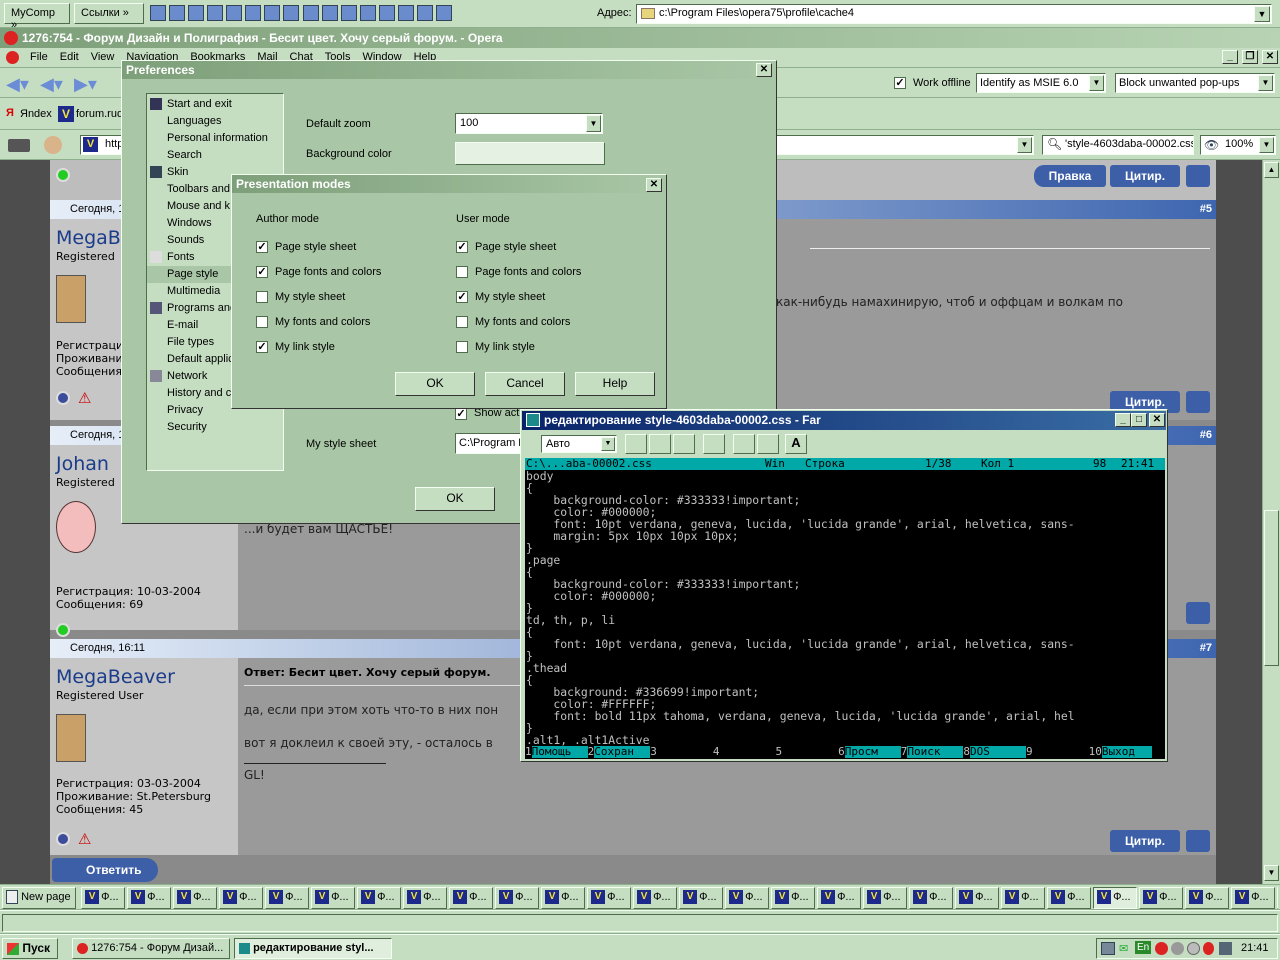  What do you see at coordinates (744, 444) in the screenshot?
I see `properties-icon` at bounding box center [744, 444].